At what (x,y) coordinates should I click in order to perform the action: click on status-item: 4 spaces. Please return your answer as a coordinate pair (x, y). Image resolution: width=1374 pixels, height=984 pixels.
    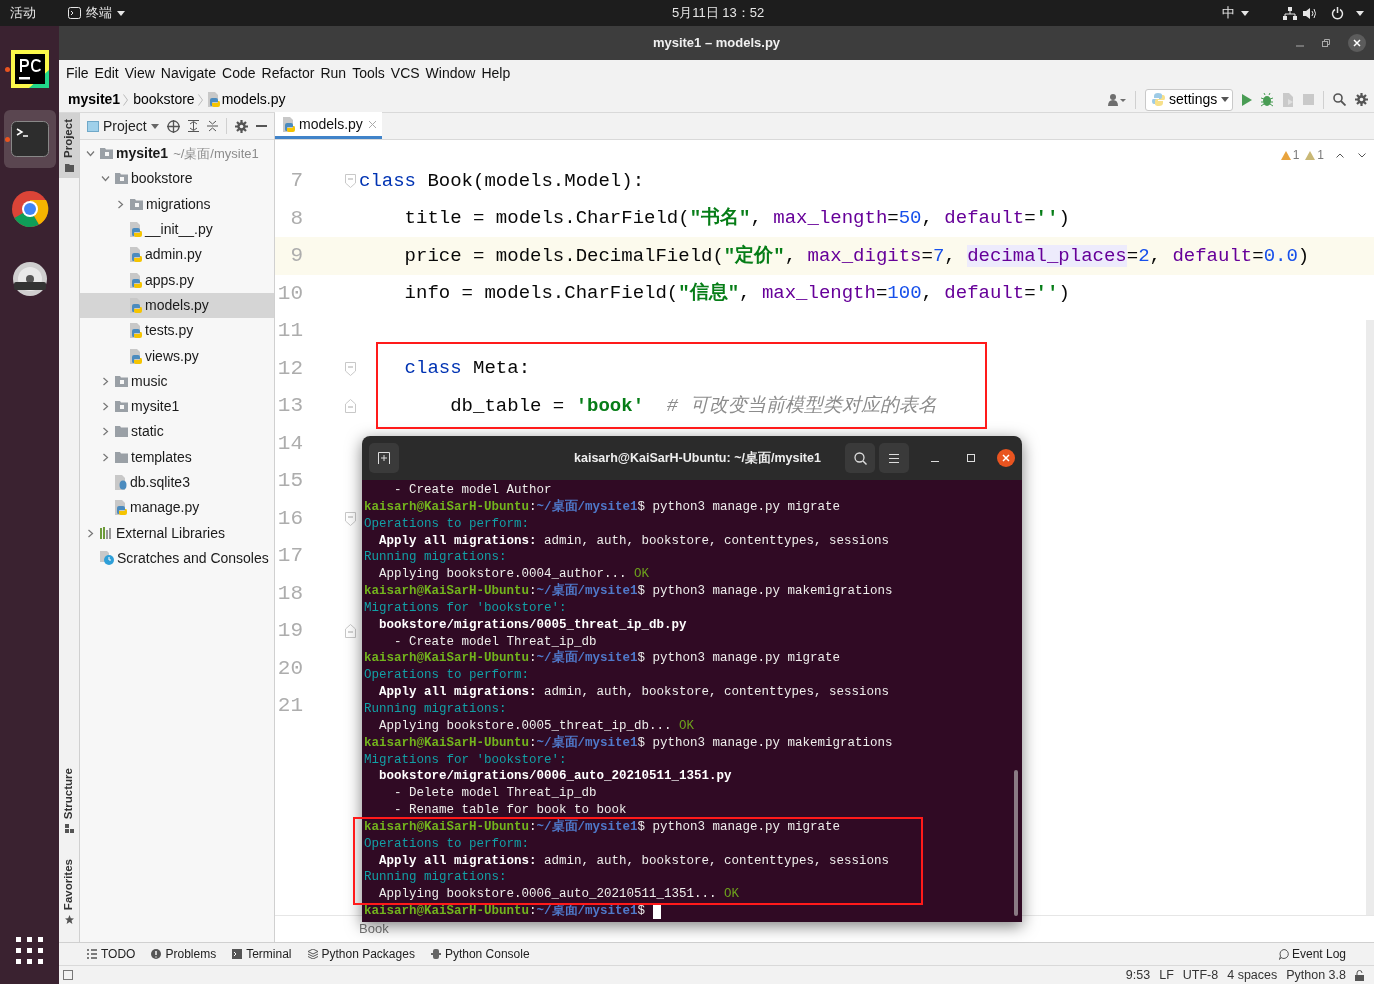
    Looking at the image, I should click on (1252, 974).